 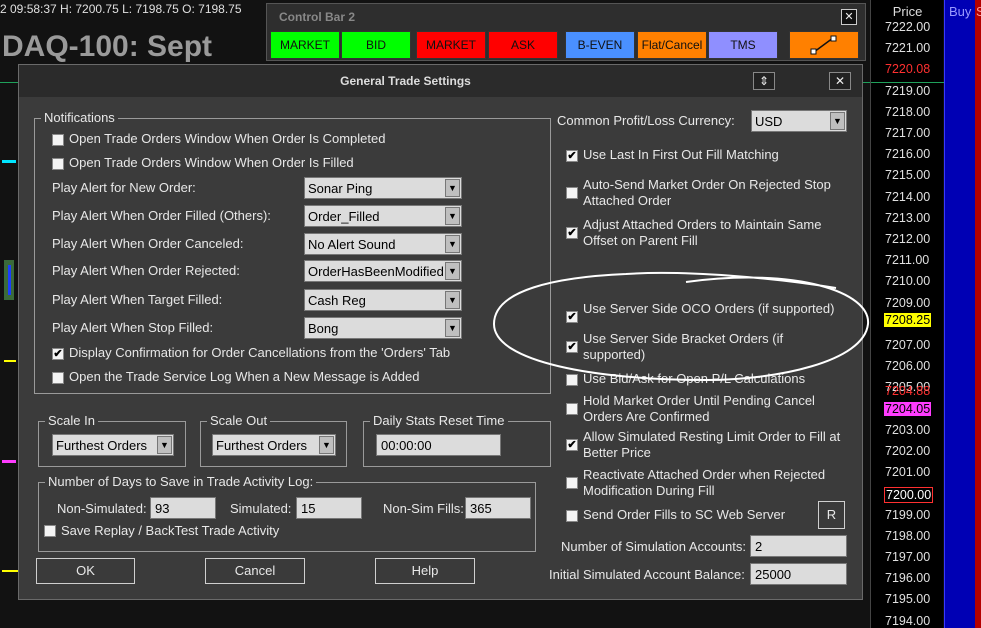 I want to click on chart-symbol-title: DAQ-100: Sept, so click(x=107, y=46).